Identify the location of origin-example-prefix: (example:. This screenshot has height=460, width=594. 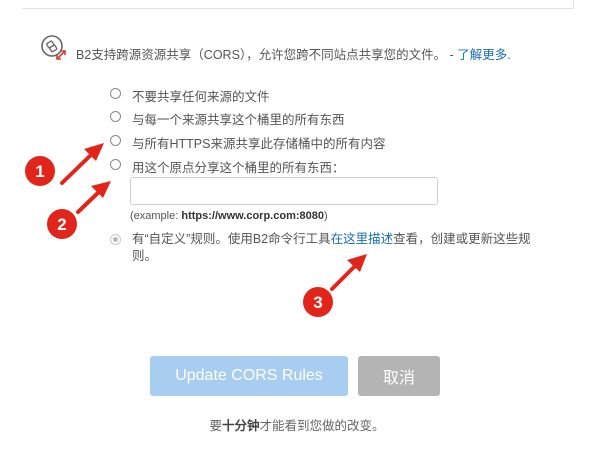
(156, 216).